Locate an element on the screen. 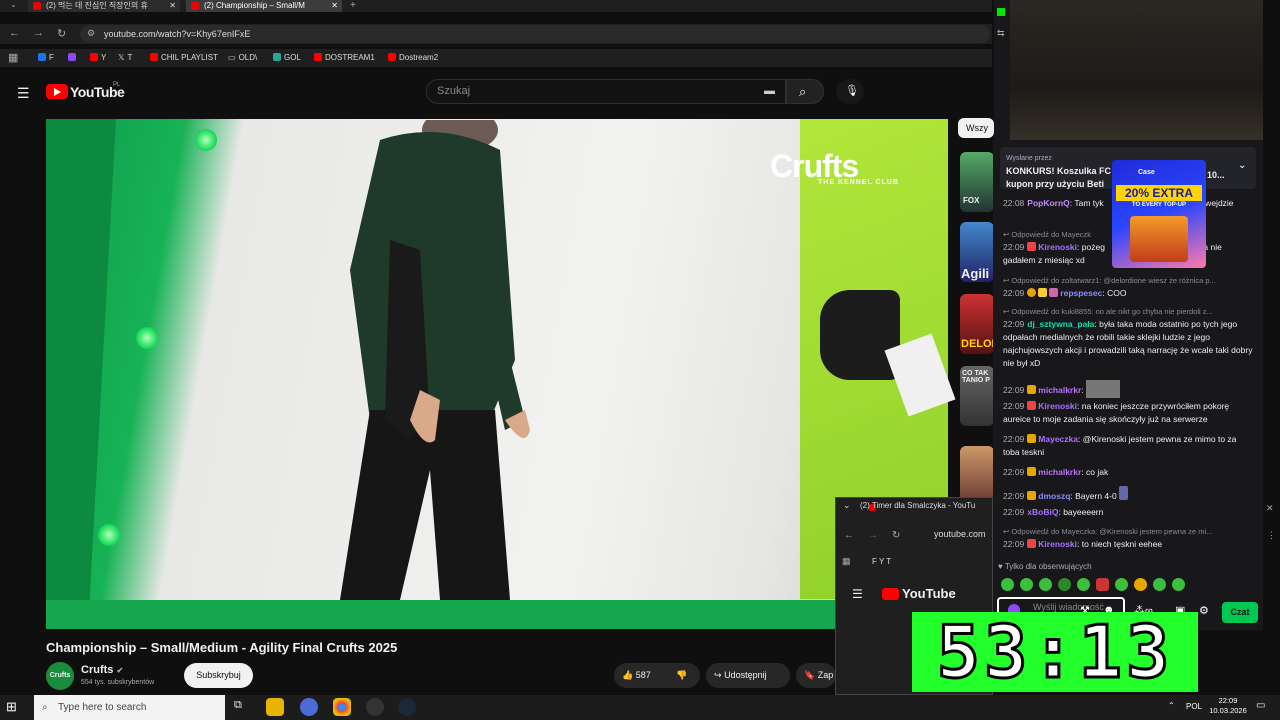 The image size is (1280, 720). recommended-thumb: DELOR is located at coordinates (980, 324).